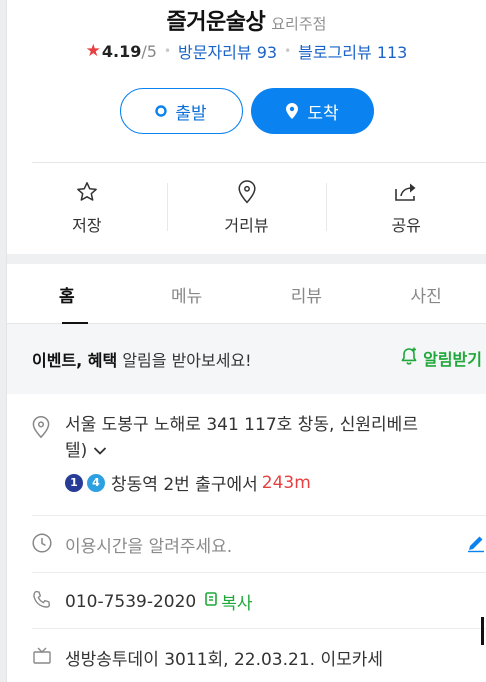 The image size is (486, 682). What do you see at coordinates (93, 51) in the screenshot?
I see `star-filled-icon: ★` at bounding box center [93, 51].